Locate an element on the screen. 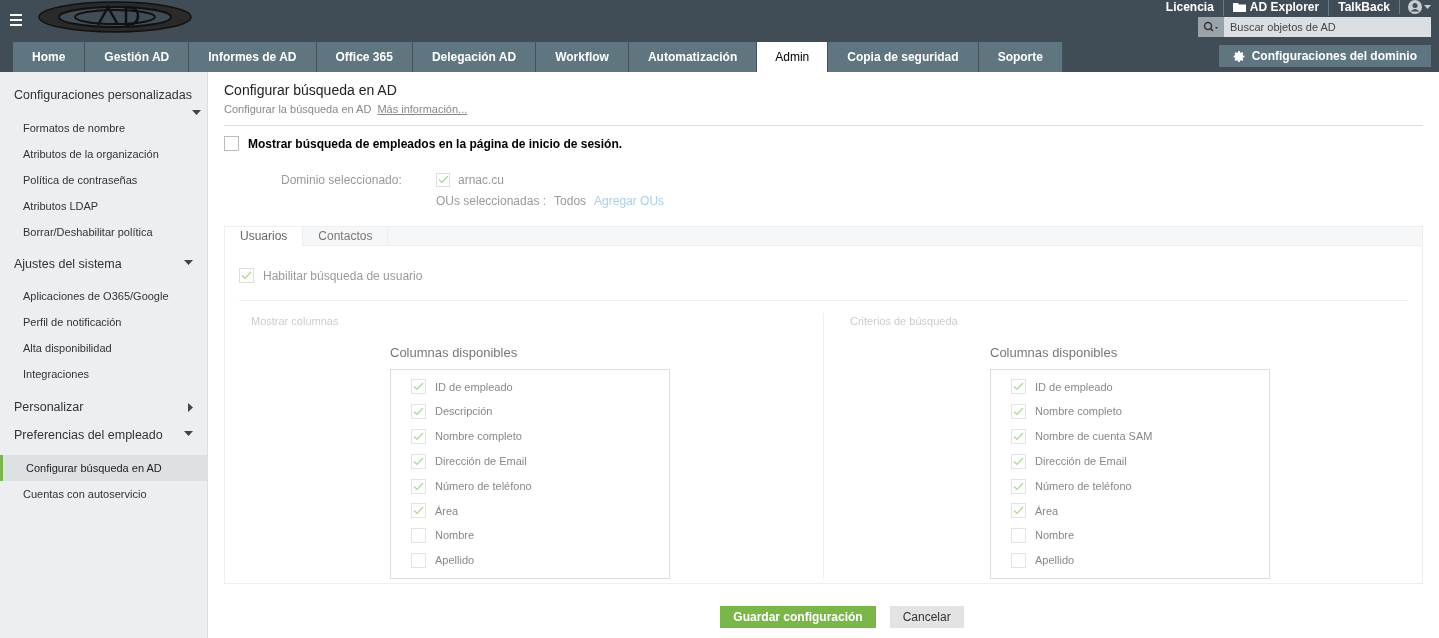  sidebar-section: Preferencias del empleado is located at coordinates (103, 435).